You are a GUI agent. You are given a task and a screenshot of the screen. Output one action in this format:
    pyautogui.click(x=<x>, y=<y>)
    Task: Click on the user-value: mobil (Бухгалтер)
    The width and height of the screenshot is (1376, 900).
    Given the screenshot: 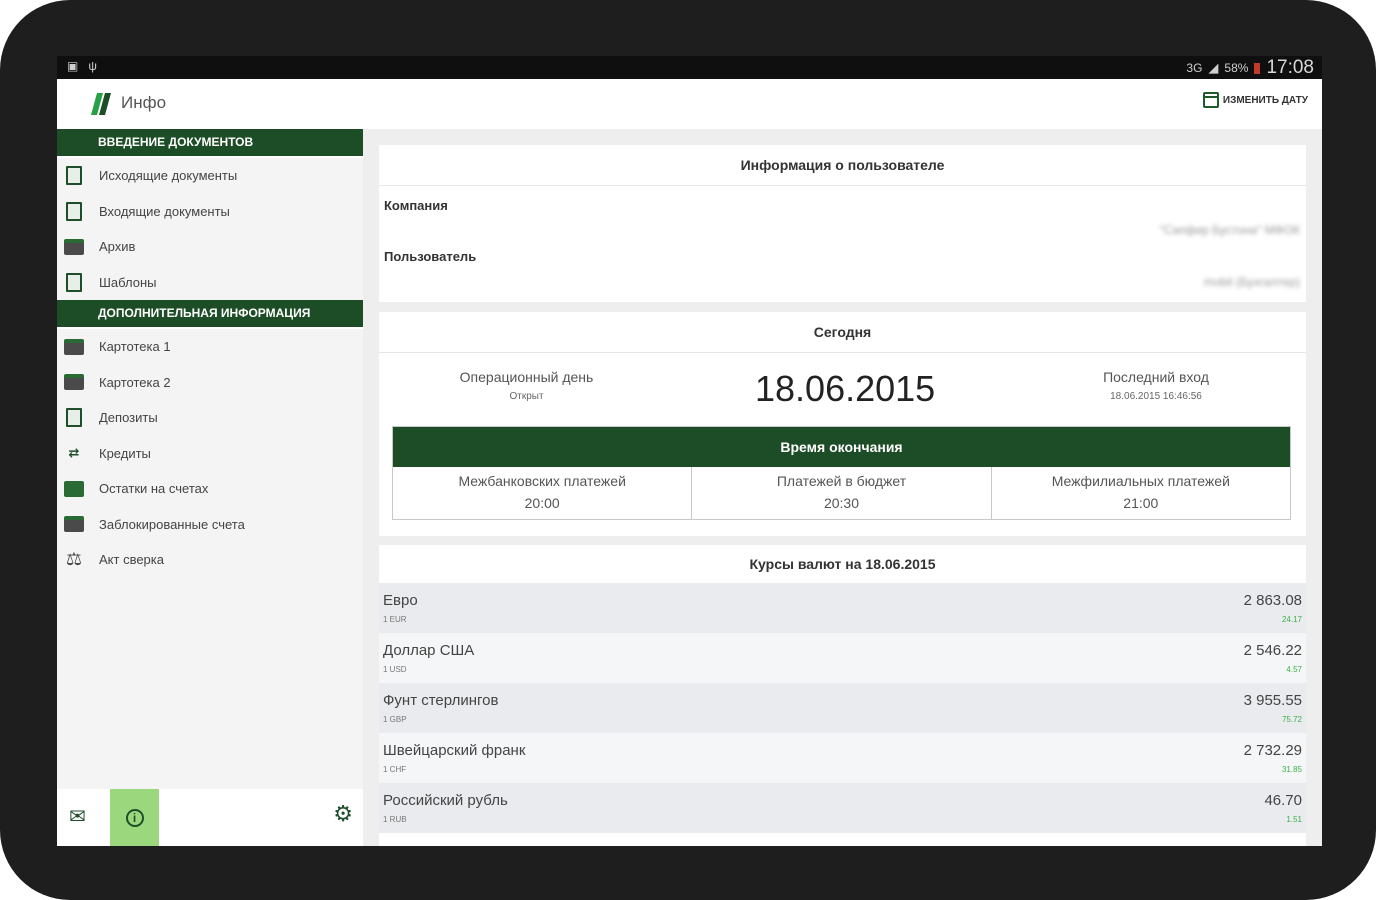 What is the action you would take?
    pyautogui.click(x=1251, y=282)
    